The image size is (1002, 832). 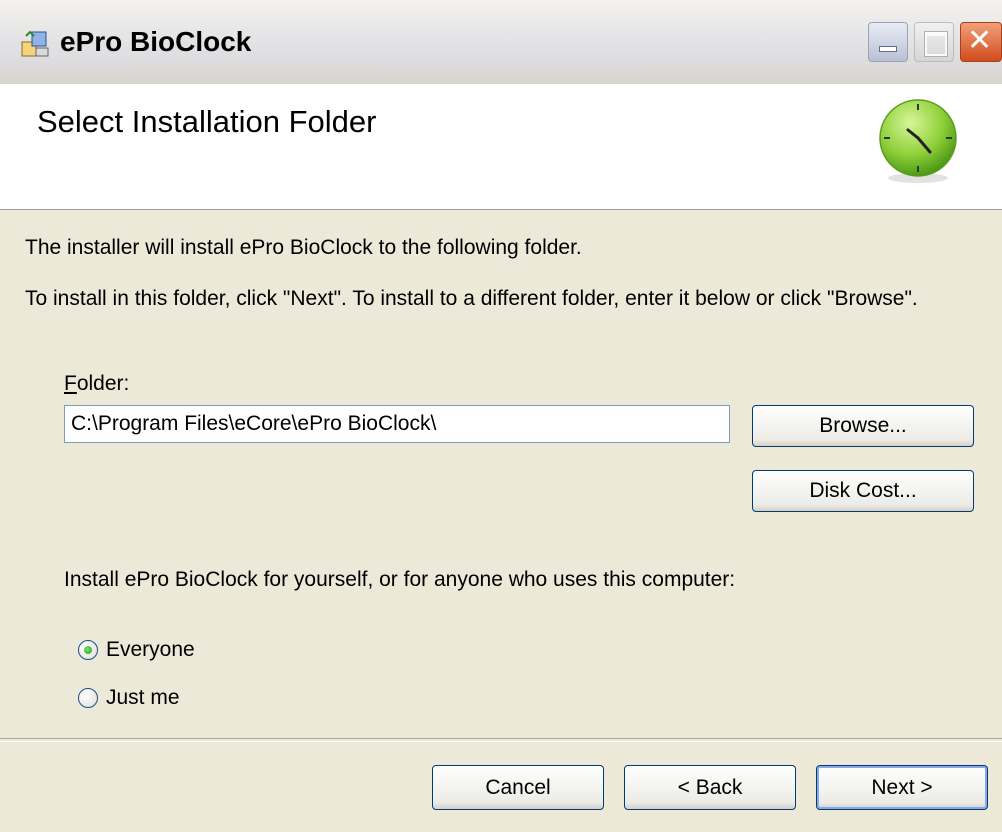 I want to click on next-button: Next >, so click(x=902, y=787).